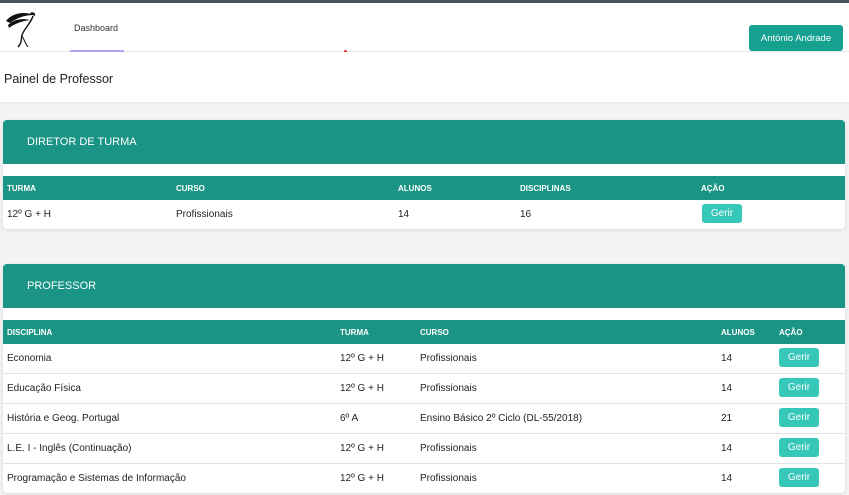 The width and height of the screenshot is (849, 495). I want to click on cell-disciplina: Economia, so click(29, 358).